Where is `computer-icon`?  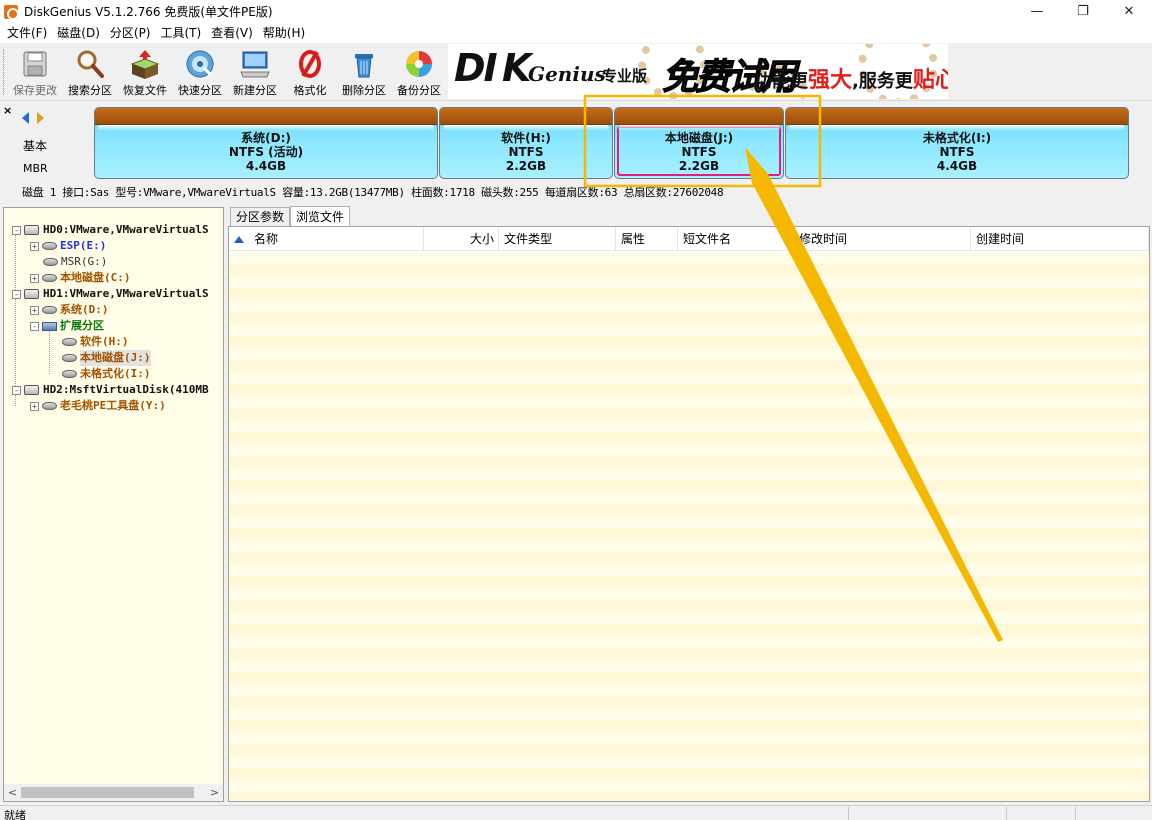
computer-icon is located at coordinates (255, 64).